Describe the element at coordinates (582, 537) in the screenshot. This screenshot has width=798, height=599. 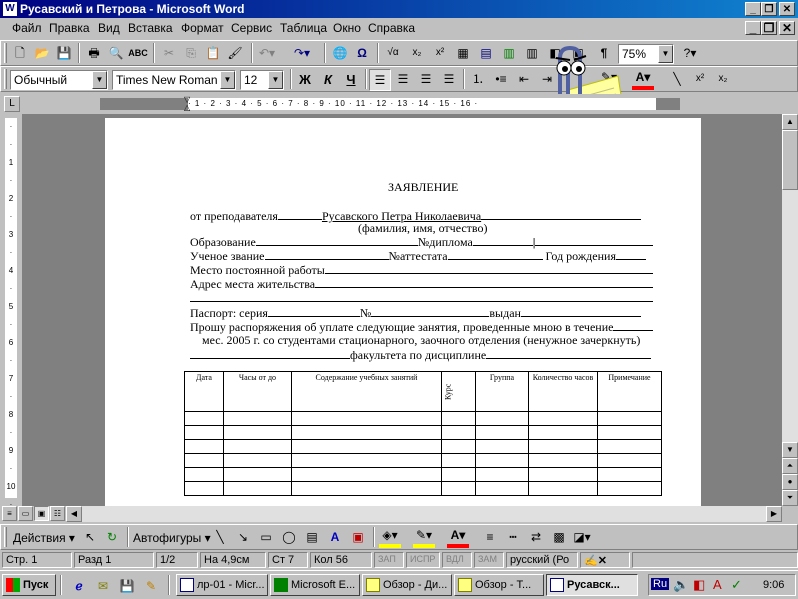
I see `3d-icon: ◪▾` at that location.